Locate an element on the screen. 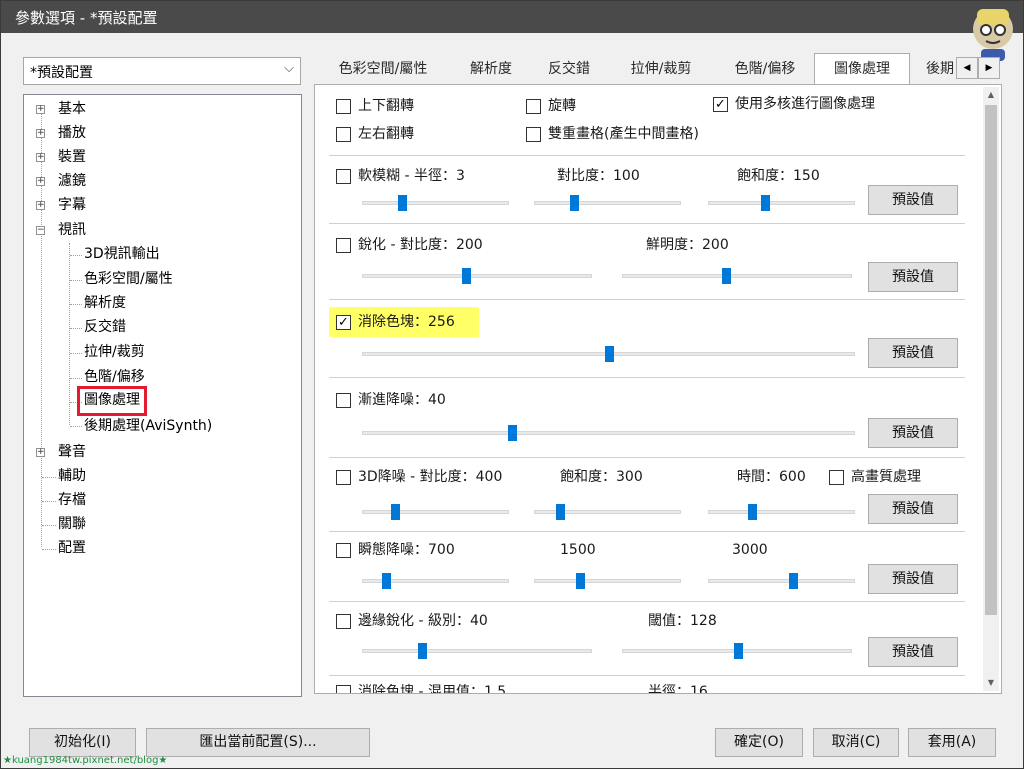 The width and height of the screenshot is (1024, 769). tab-stretch-crop: 拉伸/裁剪 is located at coordinates (661, 70).